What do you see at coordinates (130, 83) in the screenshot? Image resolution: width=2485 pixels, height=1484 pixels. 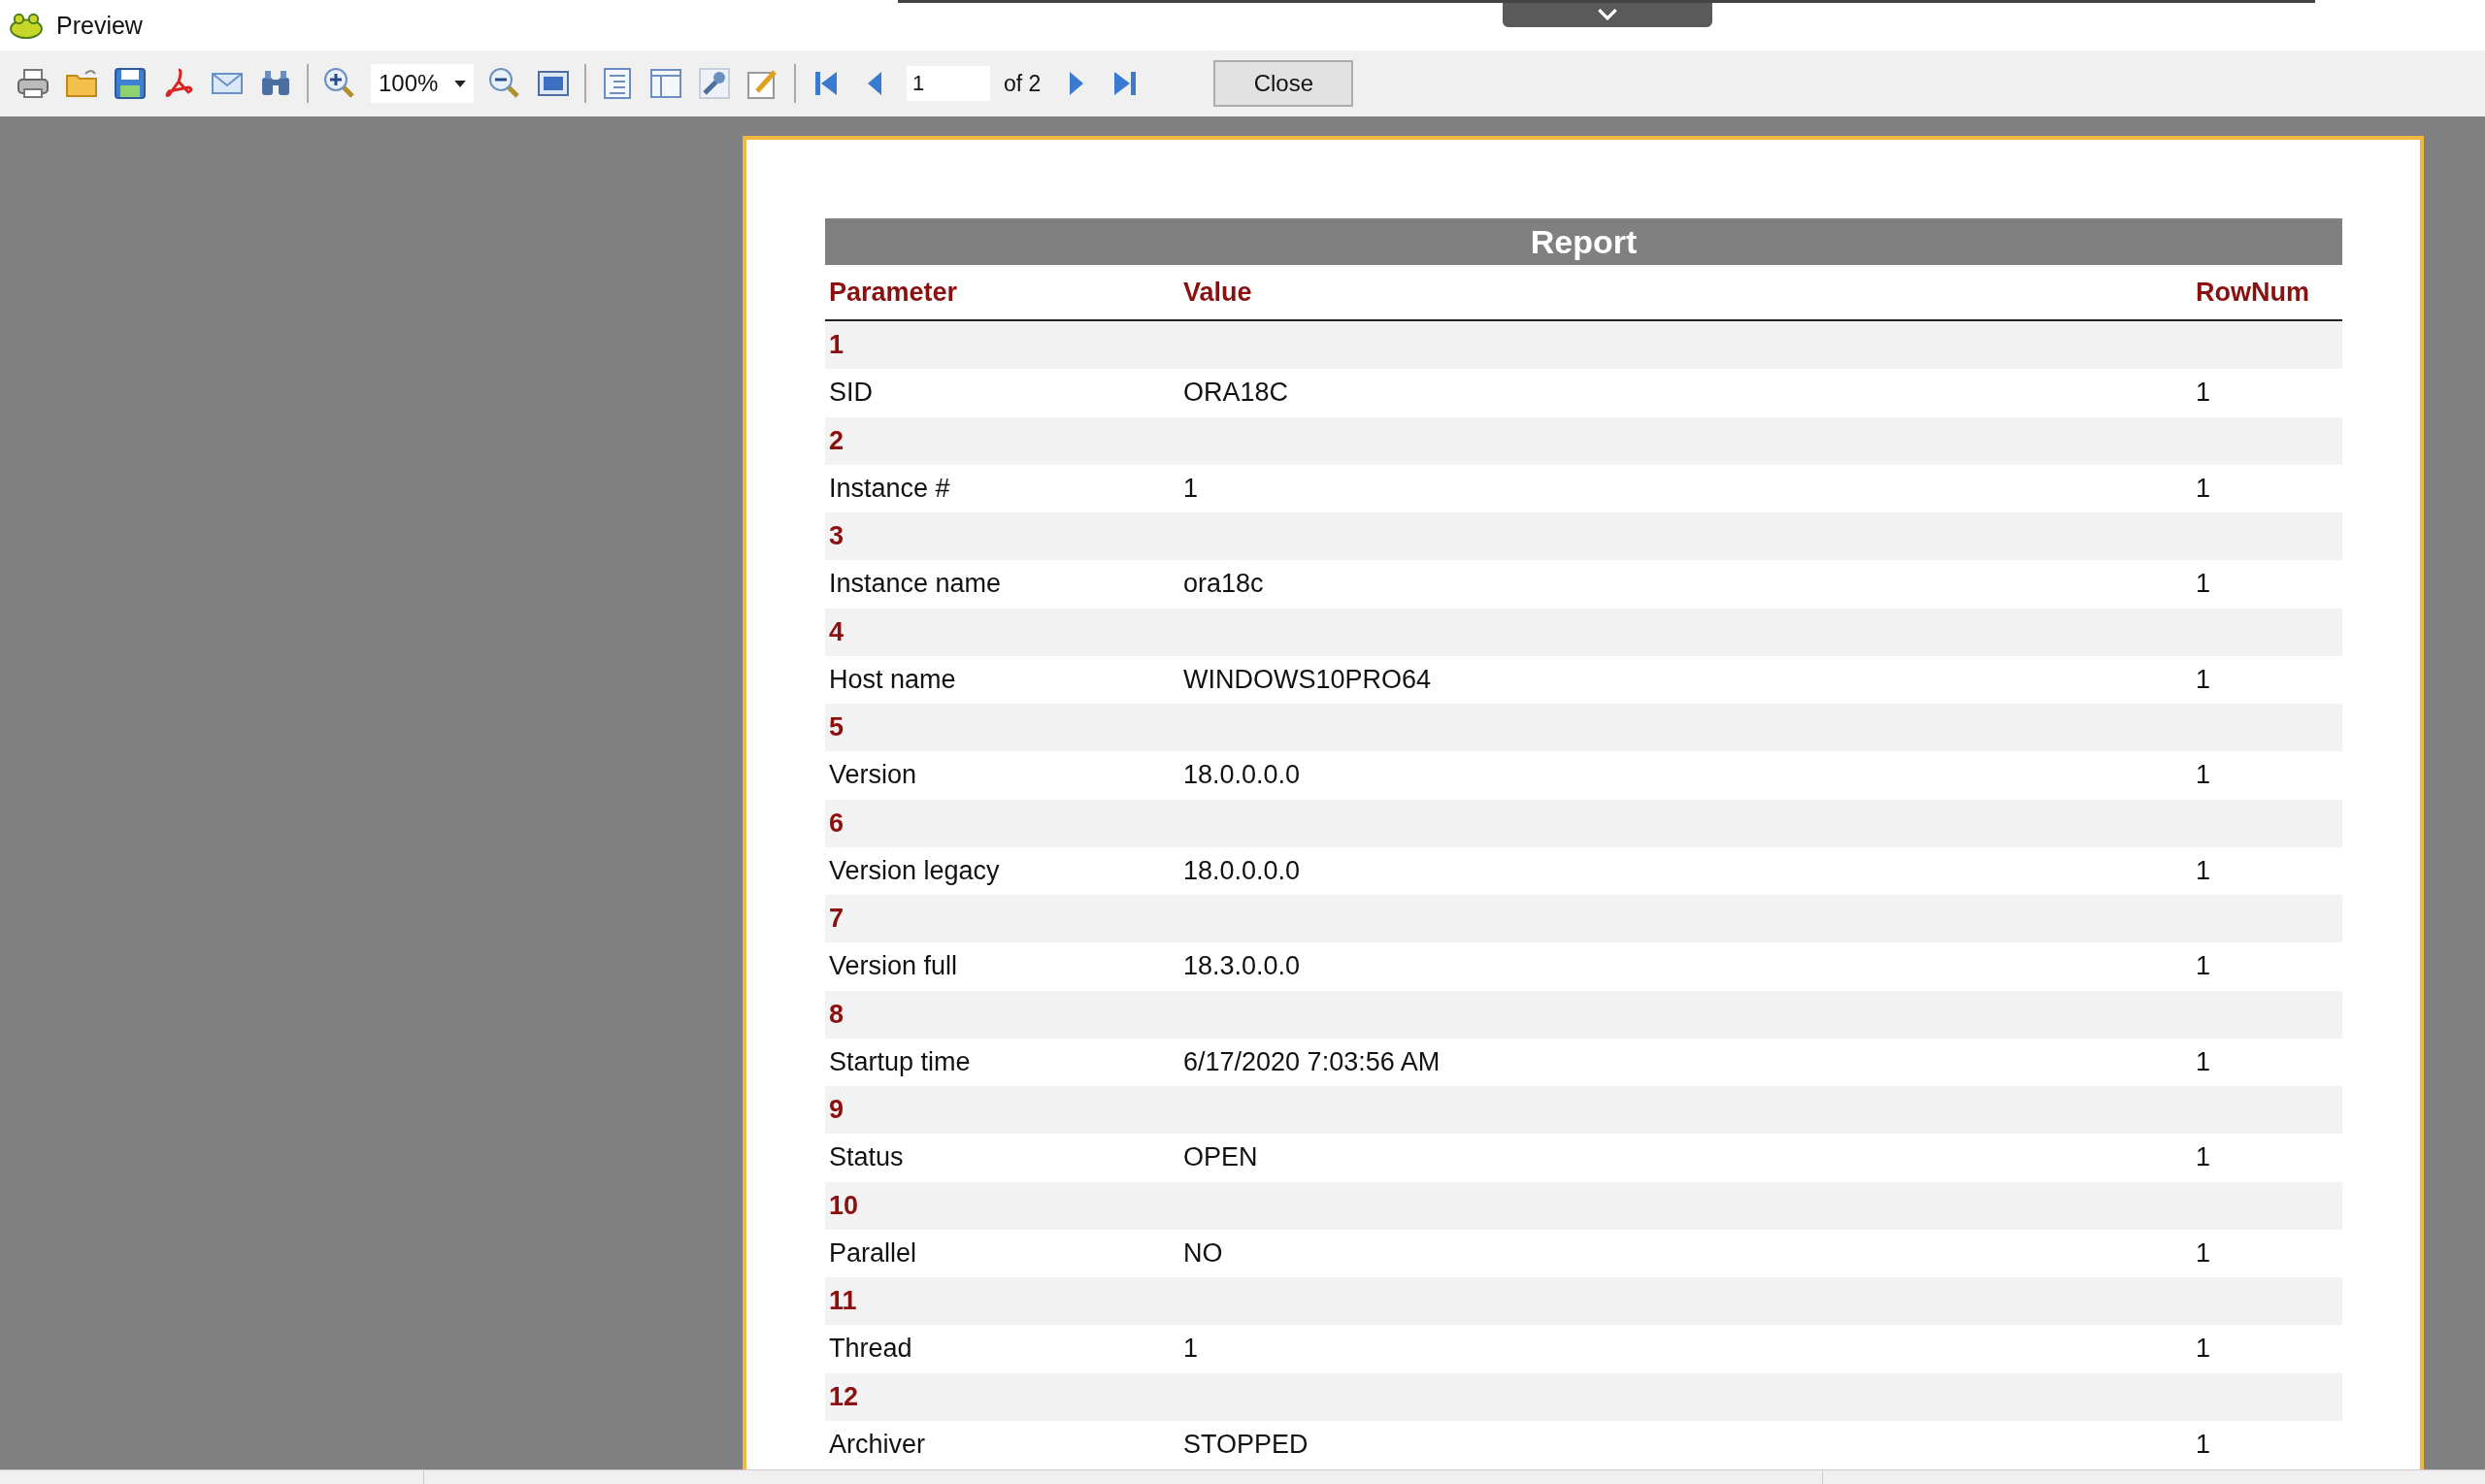 I see `save-icon` at bounding box center [130, 83].